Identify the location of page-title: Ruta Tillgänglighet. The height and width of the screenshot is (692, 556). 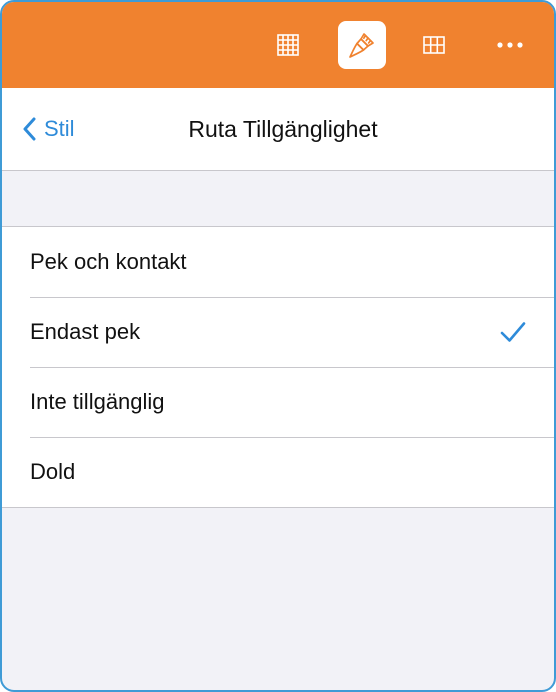
(283, 129).